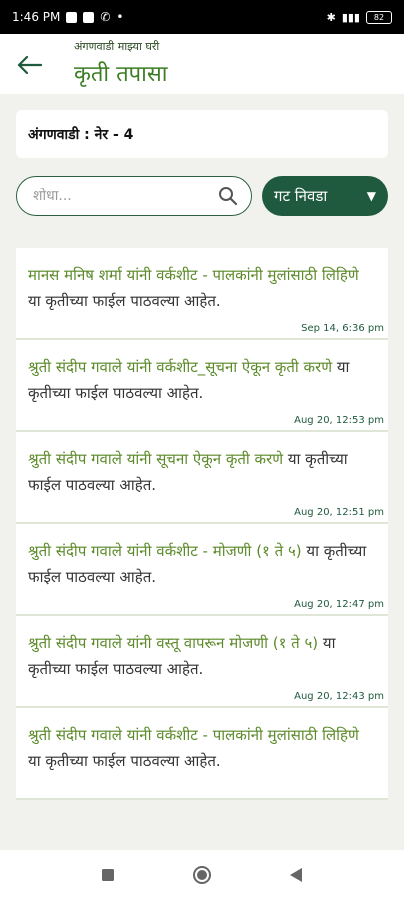  I want to click on more-notifications-icon: •, so click(120, 17).